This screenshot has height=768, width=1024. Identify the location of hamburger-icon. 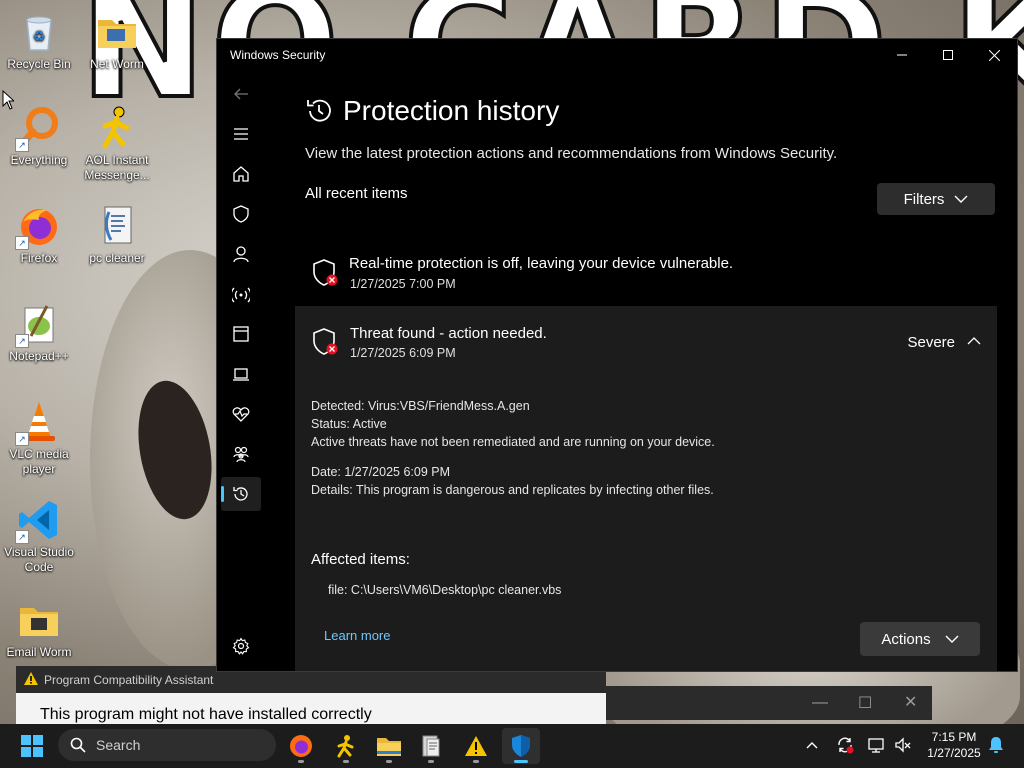
(241, 134).